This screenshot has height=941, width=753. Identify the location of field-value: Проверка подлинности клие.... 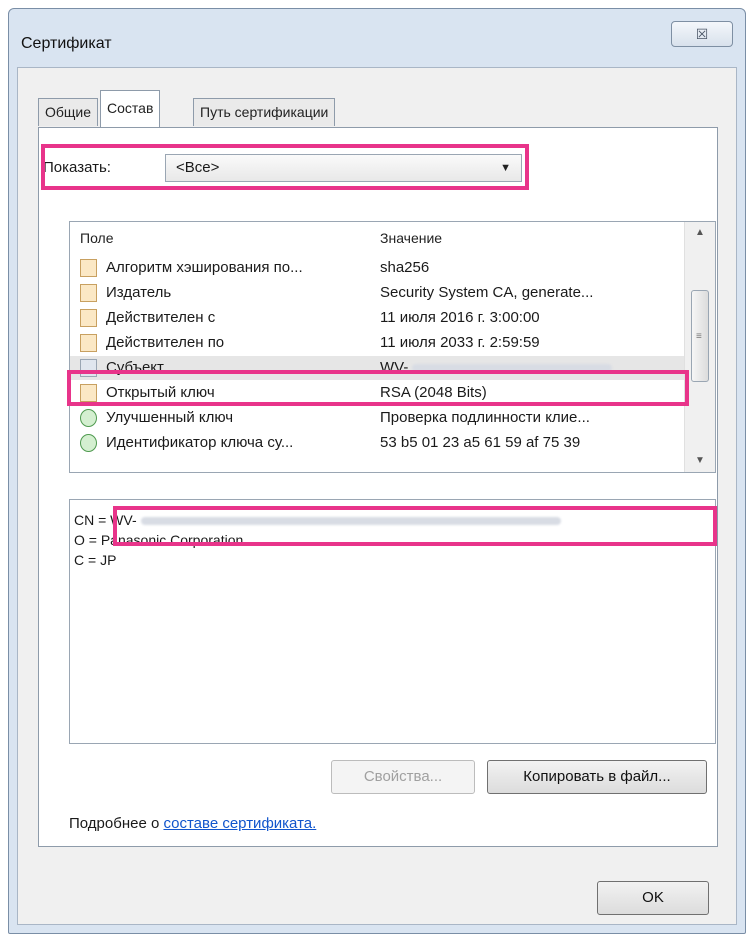
(485, 417).